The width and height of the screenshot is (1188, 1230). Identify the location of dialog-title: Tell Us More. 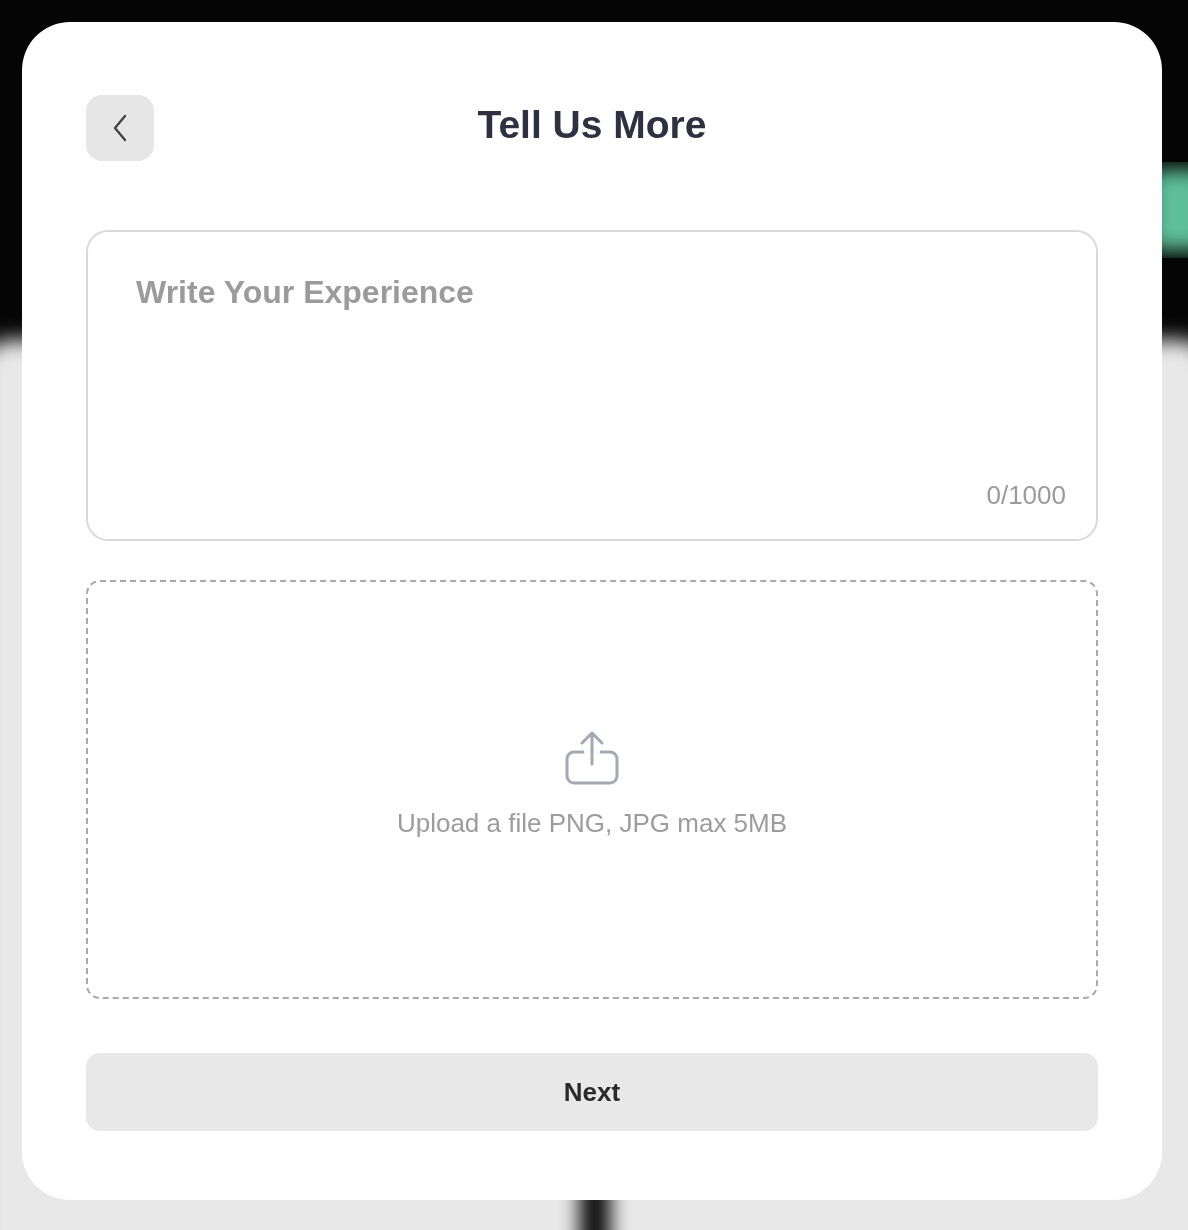
(592, 125).